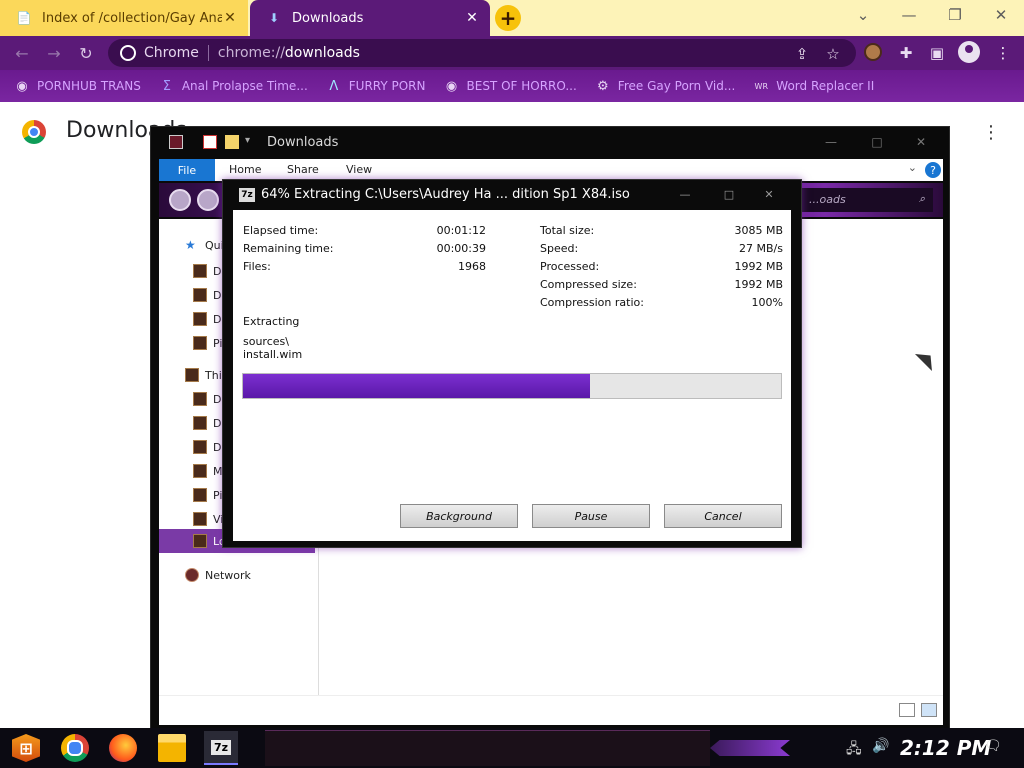  Describe the element at coordinates (729, 194) in the screenshot. I see `dialog-maximize-button: □` at that location.